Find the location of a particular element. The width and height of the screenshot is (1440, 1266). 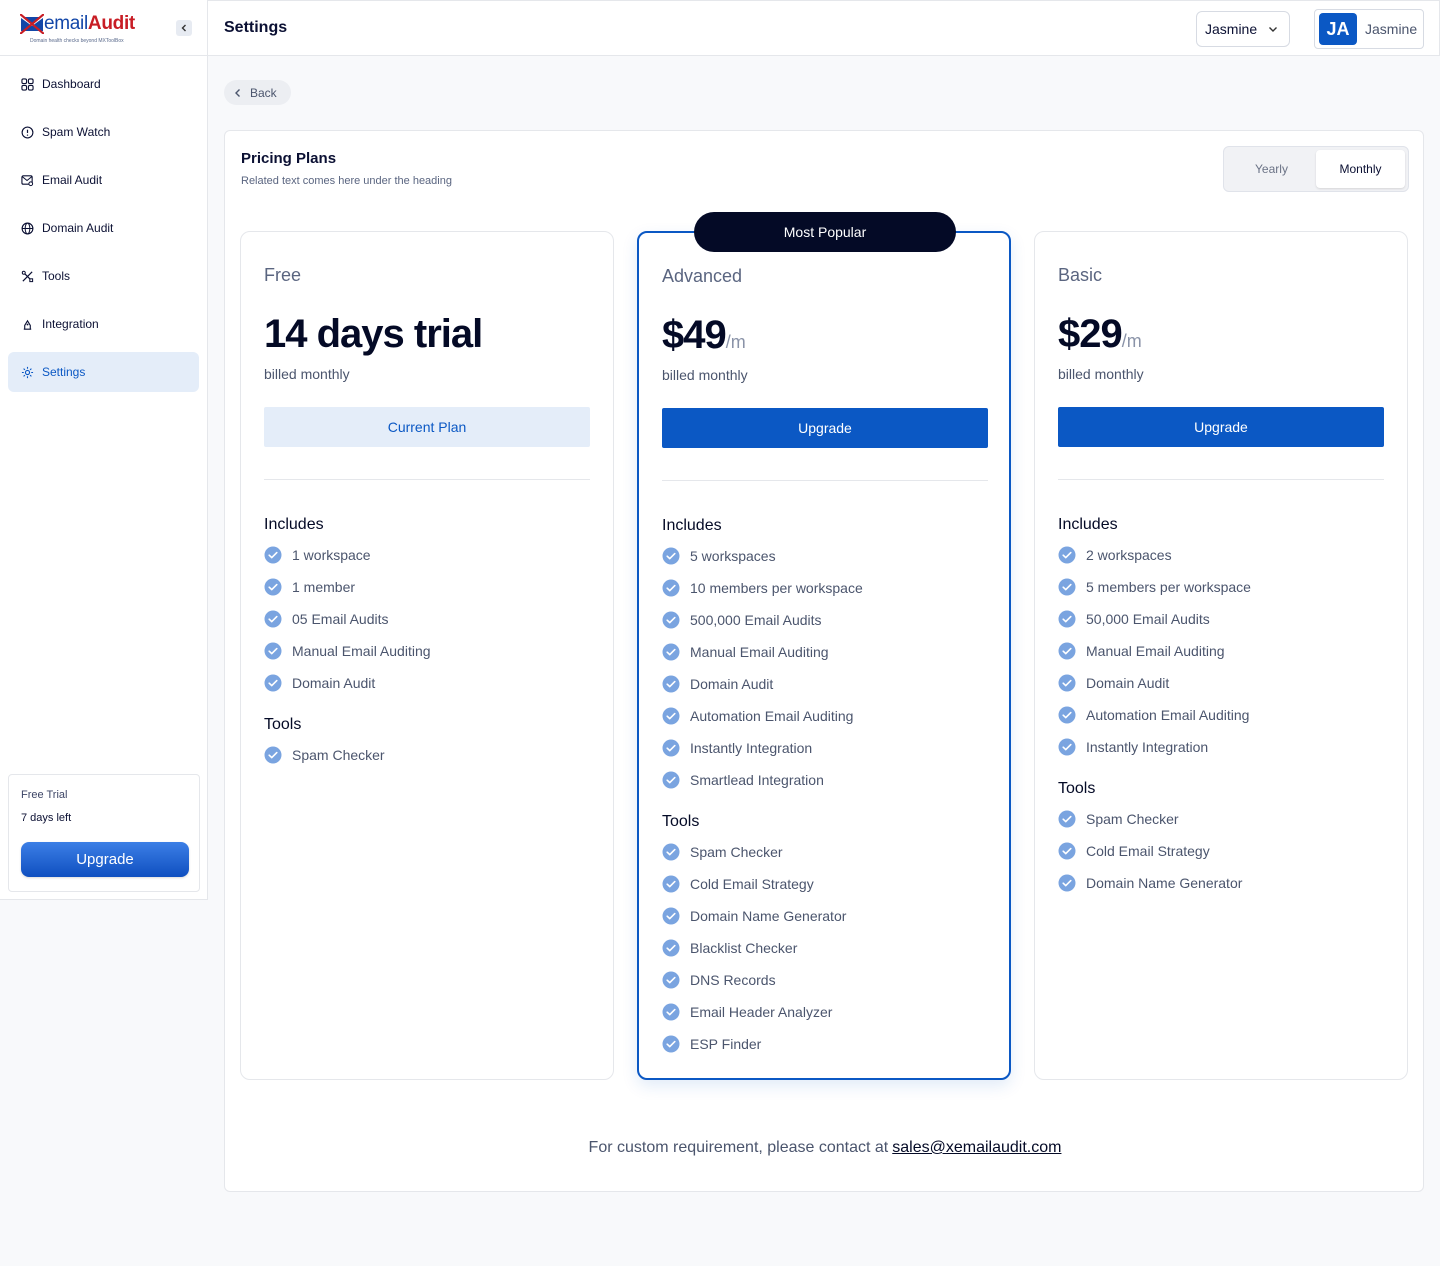

plan-price: $29/m is located at coordinates (1100, 334).